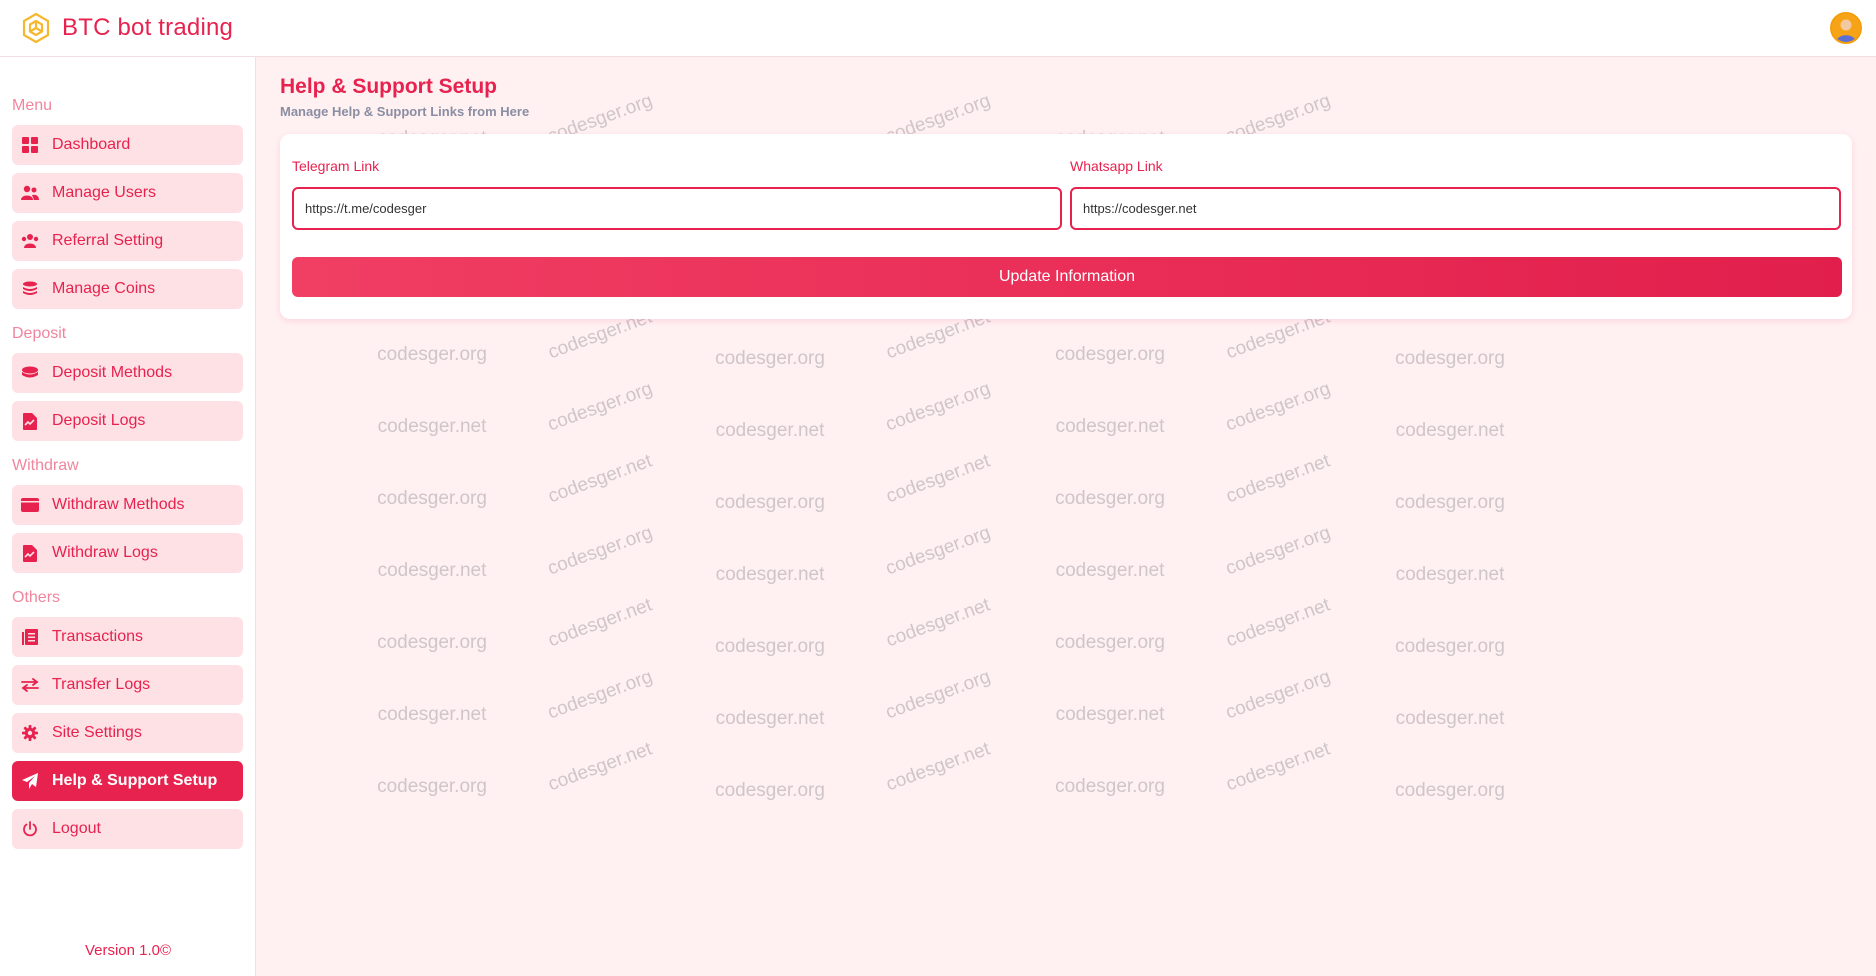 The image size is (1876, 976). What do you see at coordinates (91, 144) in the screenshot?
I see `sidebar-item-label: Dashboard` at bounding box center [91, 144].